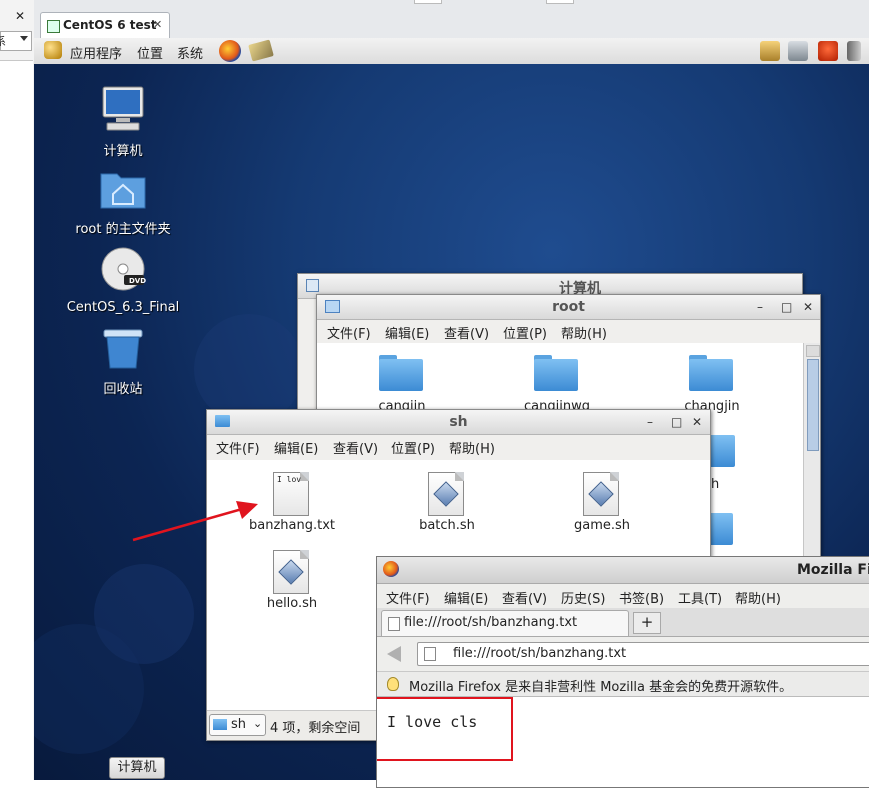 The height and width of the screenshot is (788, 869). Describe the element at coordinates (17, 390) in the screenshot. I see `host-sidebar: ✕ 系` at that location.